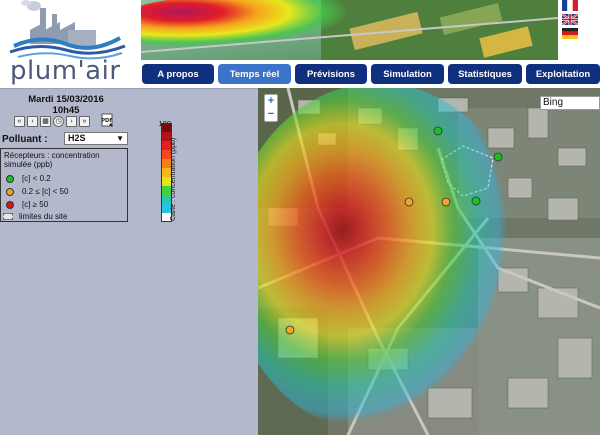 This screenshot has width=600, height=435. What do you see at coordinates (8, 216) in the screenshot?
I see `site-boundary-icon` at bounding box center [8, 216].